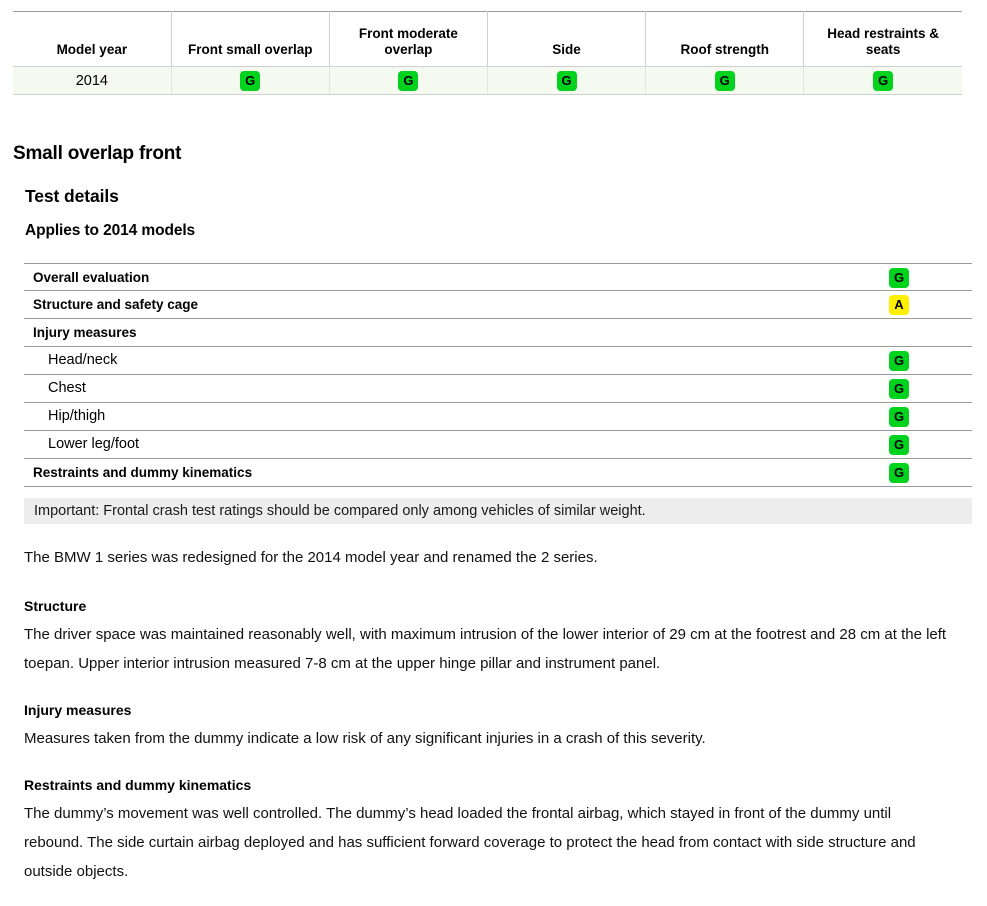 The width and height of the screenshot is (987, 906). Describe the element at coordinates (116, 304) in the screenshot. I see `detail-row-label: Structure and safety cage` at that location.